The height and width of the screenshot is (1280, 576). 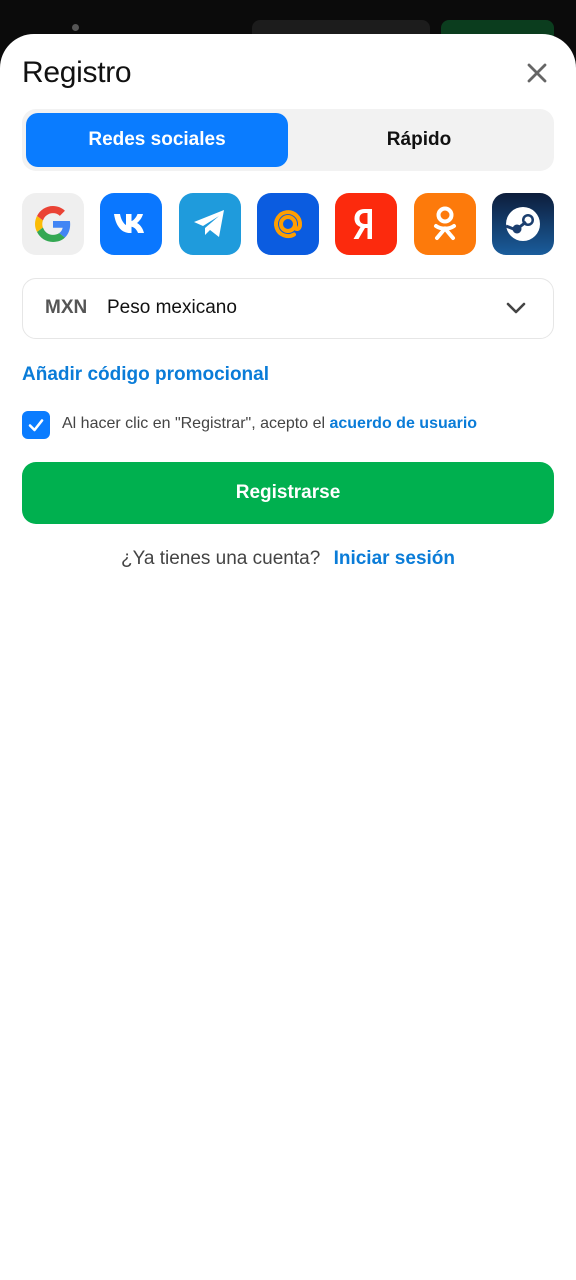 I want to click on agreement-text: Al hacer clic en "Registrar", acepto el, so click(x=194, y=423).